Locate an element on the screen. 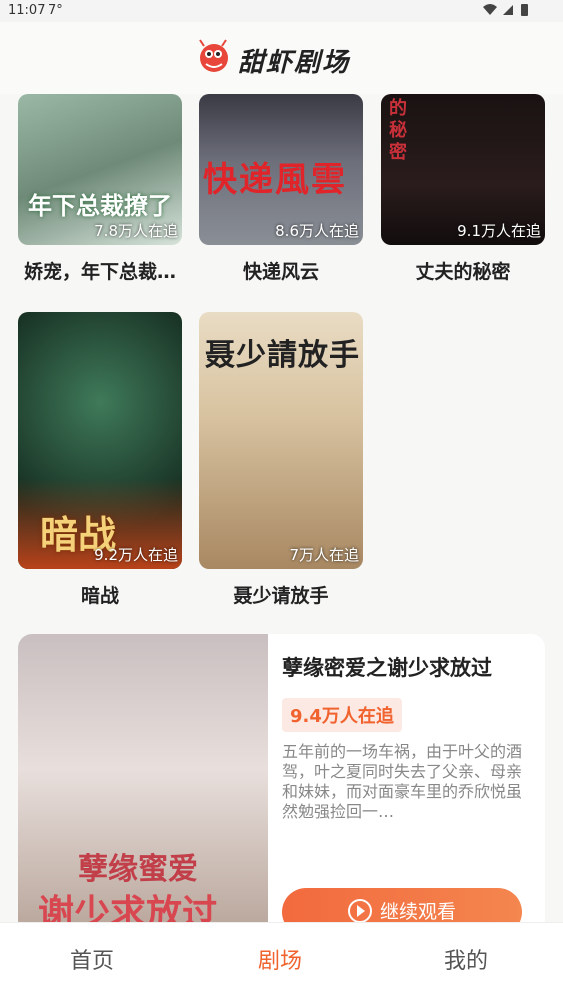  status-icons is located at coordinates (511, 11).